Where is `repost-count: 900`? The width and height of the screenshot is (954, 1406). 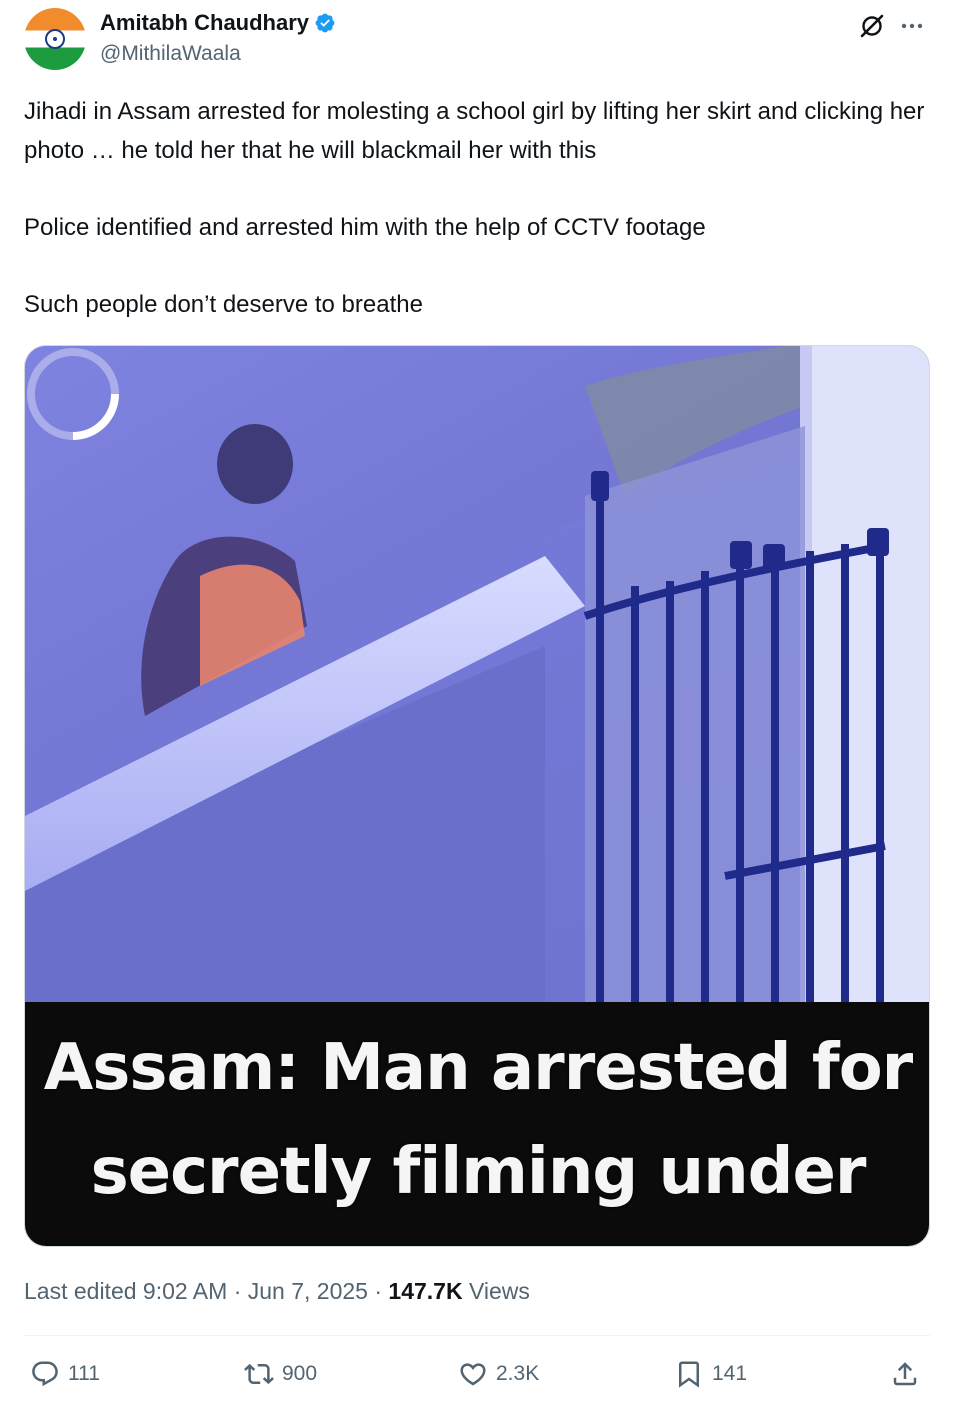
repost-count: 900 is located at coordinates (300, 1373).